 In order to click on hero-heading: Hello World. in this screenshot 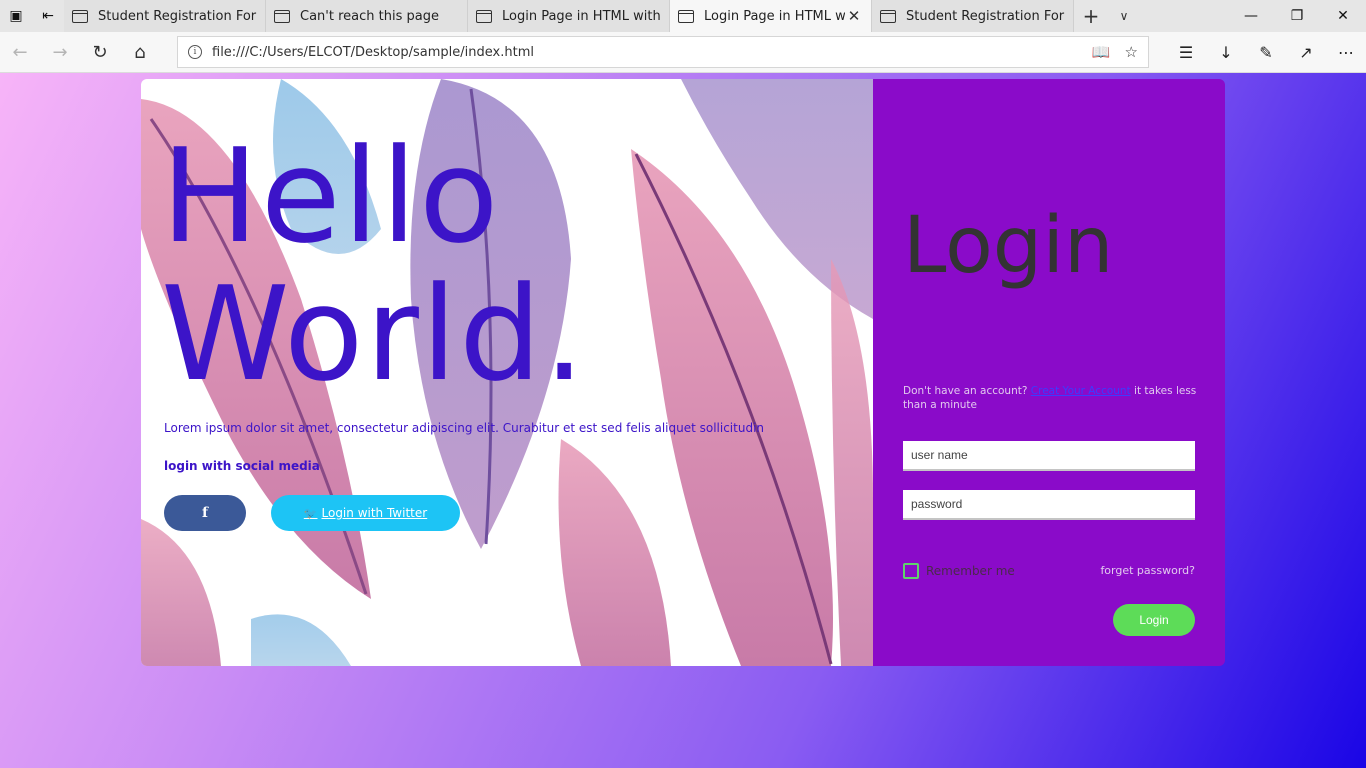, I will do `click(374, 265)`.